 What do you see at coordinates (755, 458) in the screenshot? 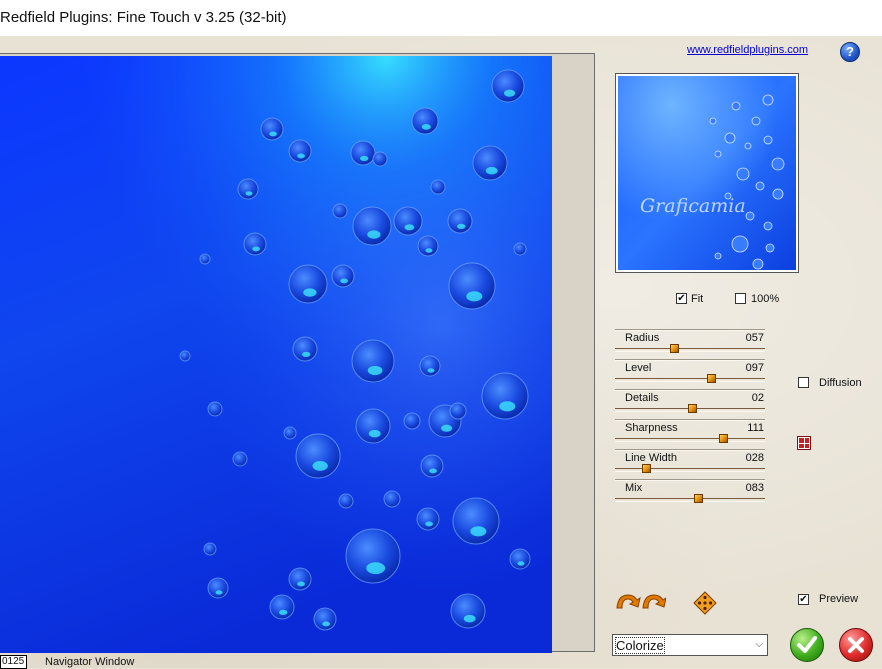
I see `slider-value: 028` at bounding box center [755, 458].